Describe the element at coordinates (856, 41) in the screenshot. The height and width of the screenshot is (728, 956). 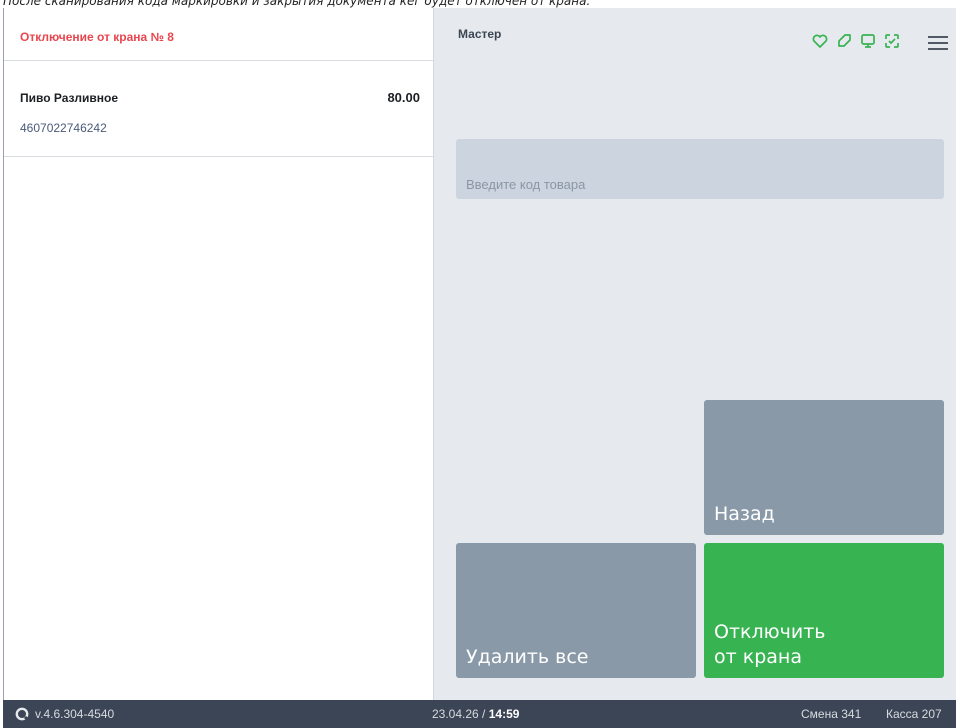
I see `header-icons` at that location.